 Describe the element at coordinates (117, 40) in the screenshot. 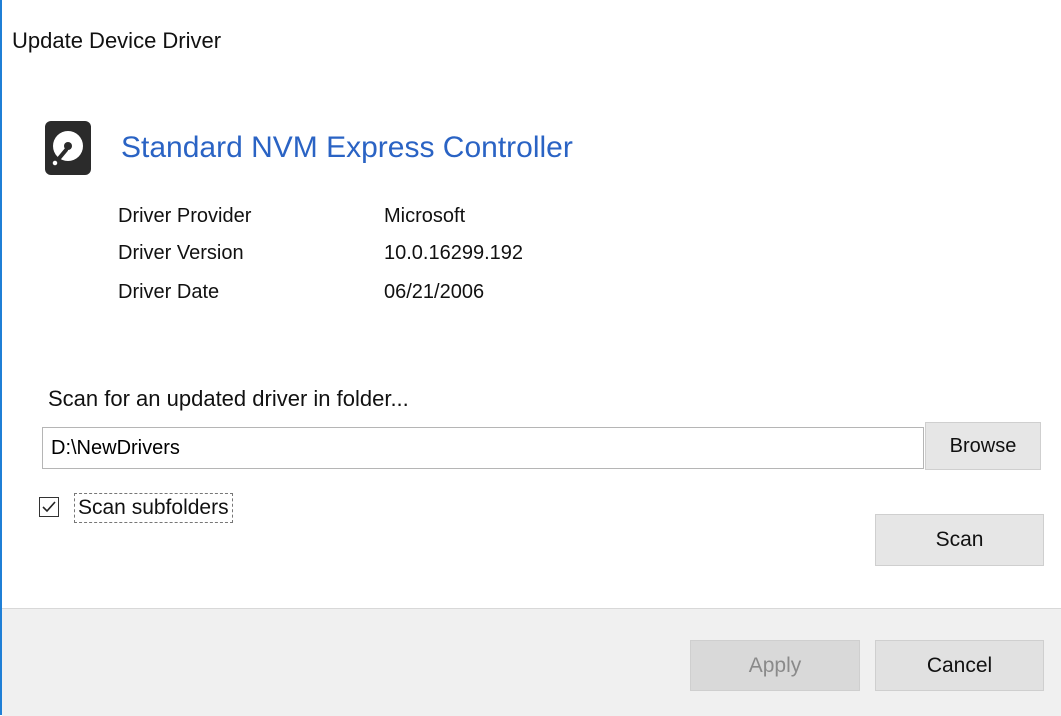

I see `window-title: Update Device Driver` at that location.